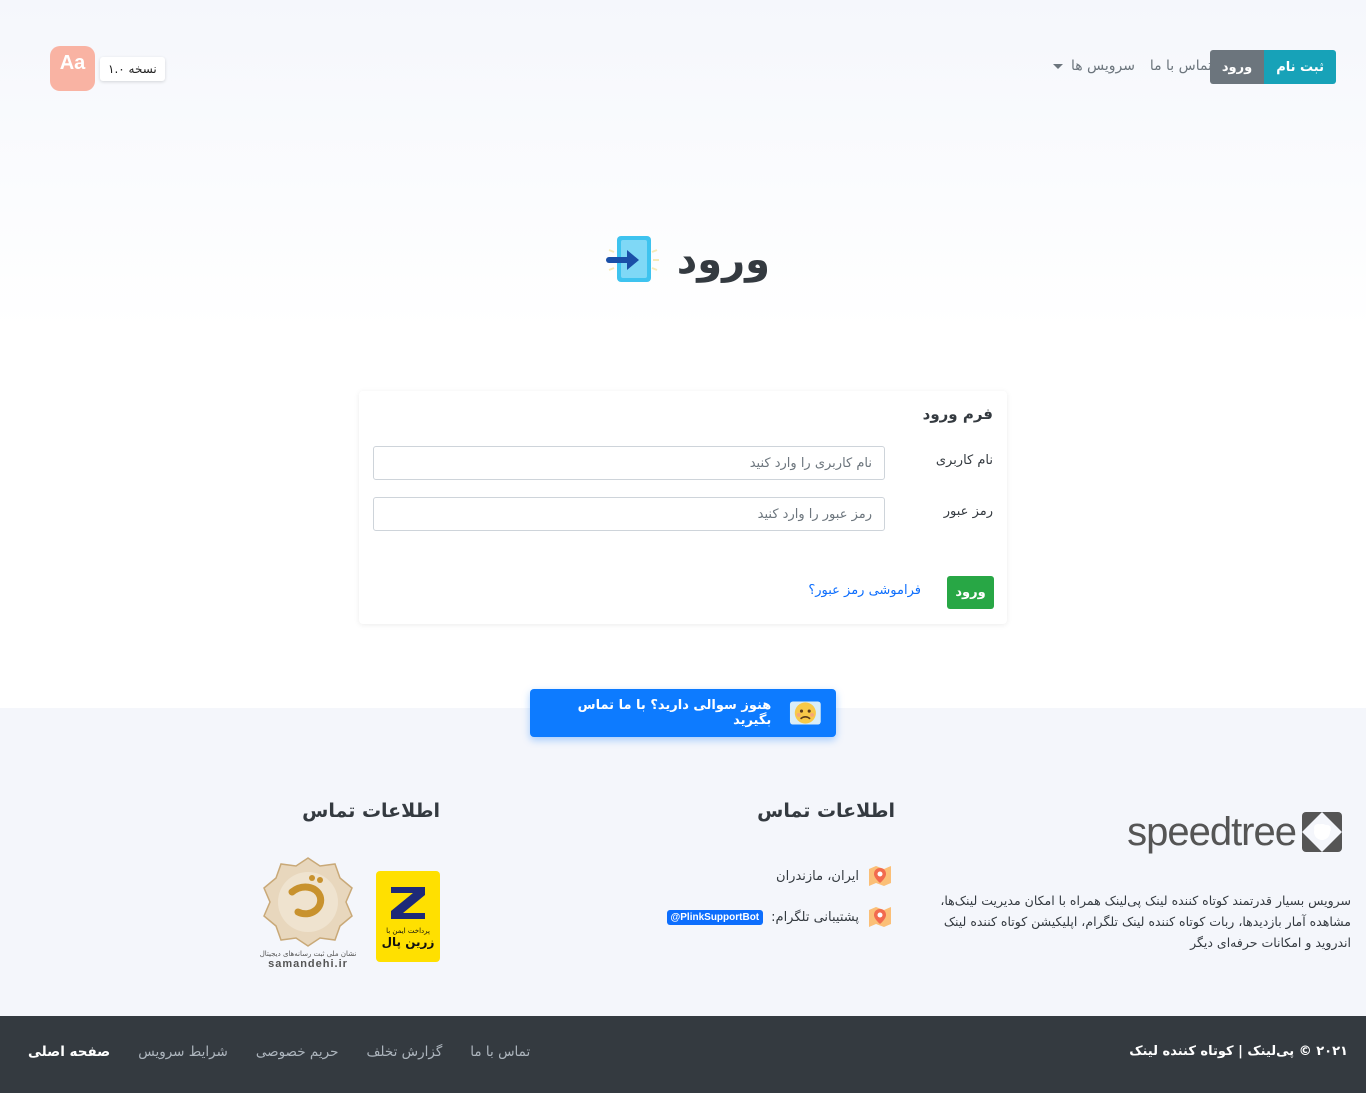  I want to click on login-form-title: فرم ورود, so click(957, 414).